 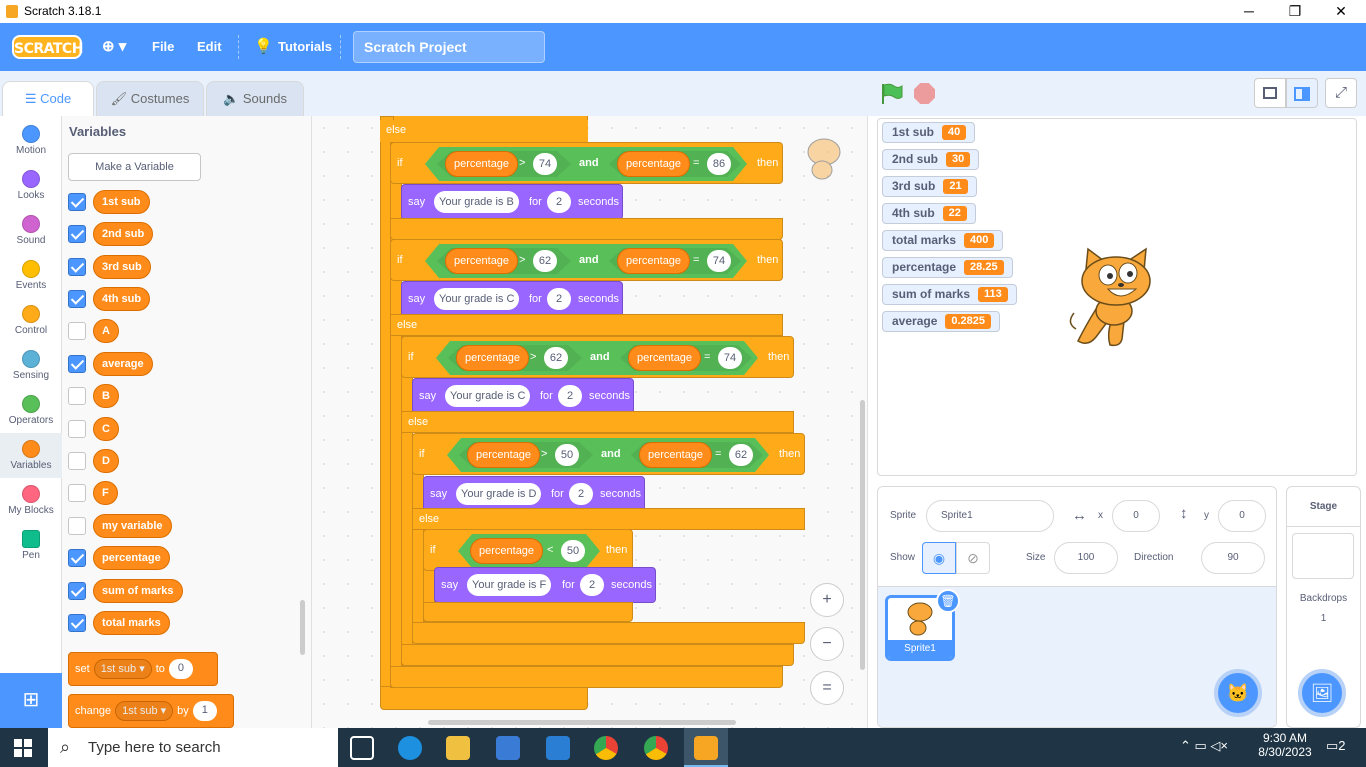 I want to click on show-sprite-button: ◉, so click(x=939, y=558).